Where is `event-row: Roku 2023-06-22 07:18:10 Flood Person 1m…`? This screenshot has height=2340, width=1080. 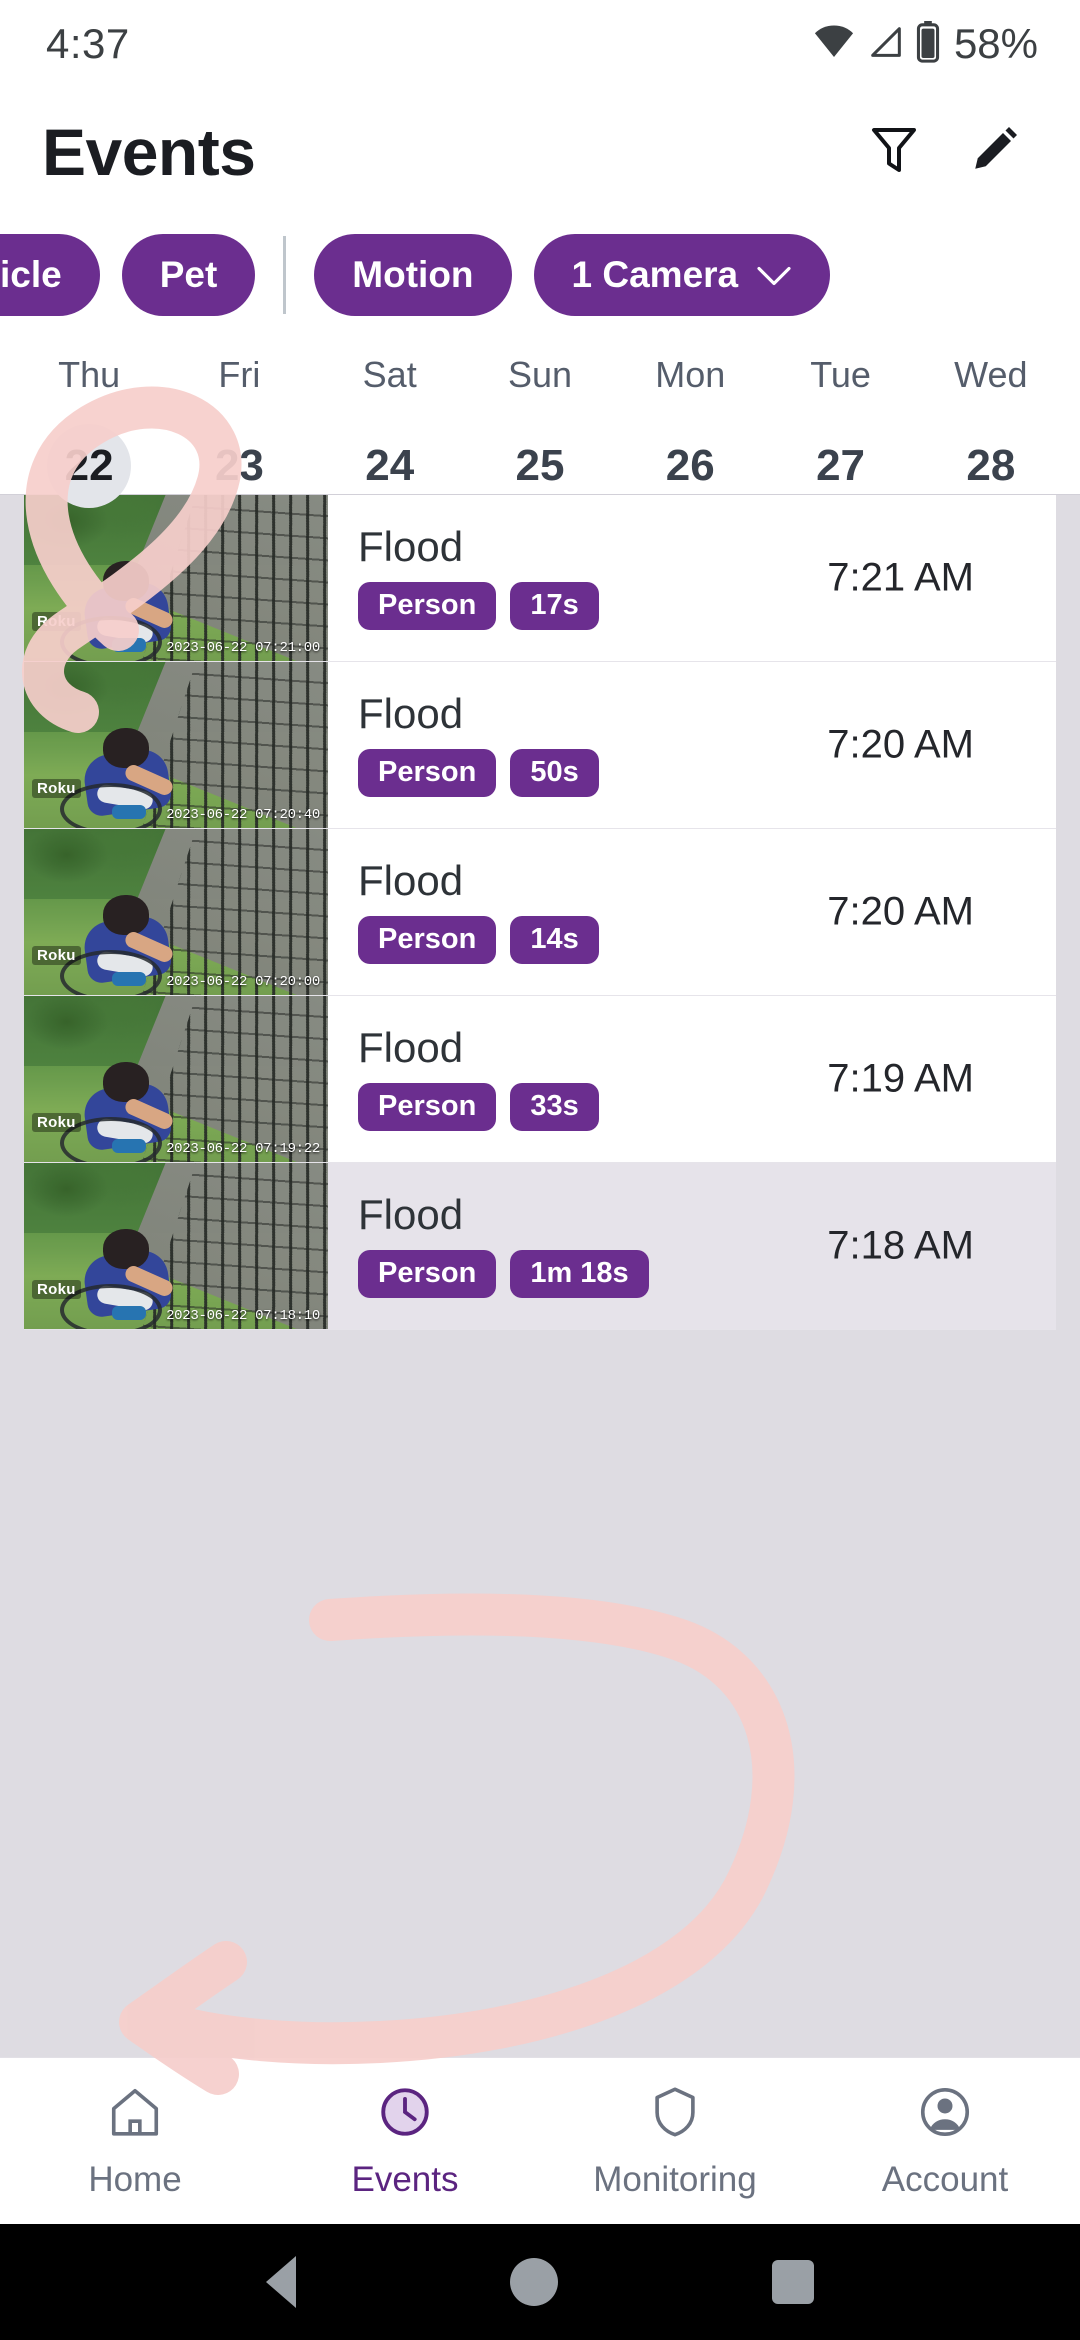
event-row: Roku 2023-06-22 07:18:10 Flood Person 1m… is located at coordinates (540, 1246).